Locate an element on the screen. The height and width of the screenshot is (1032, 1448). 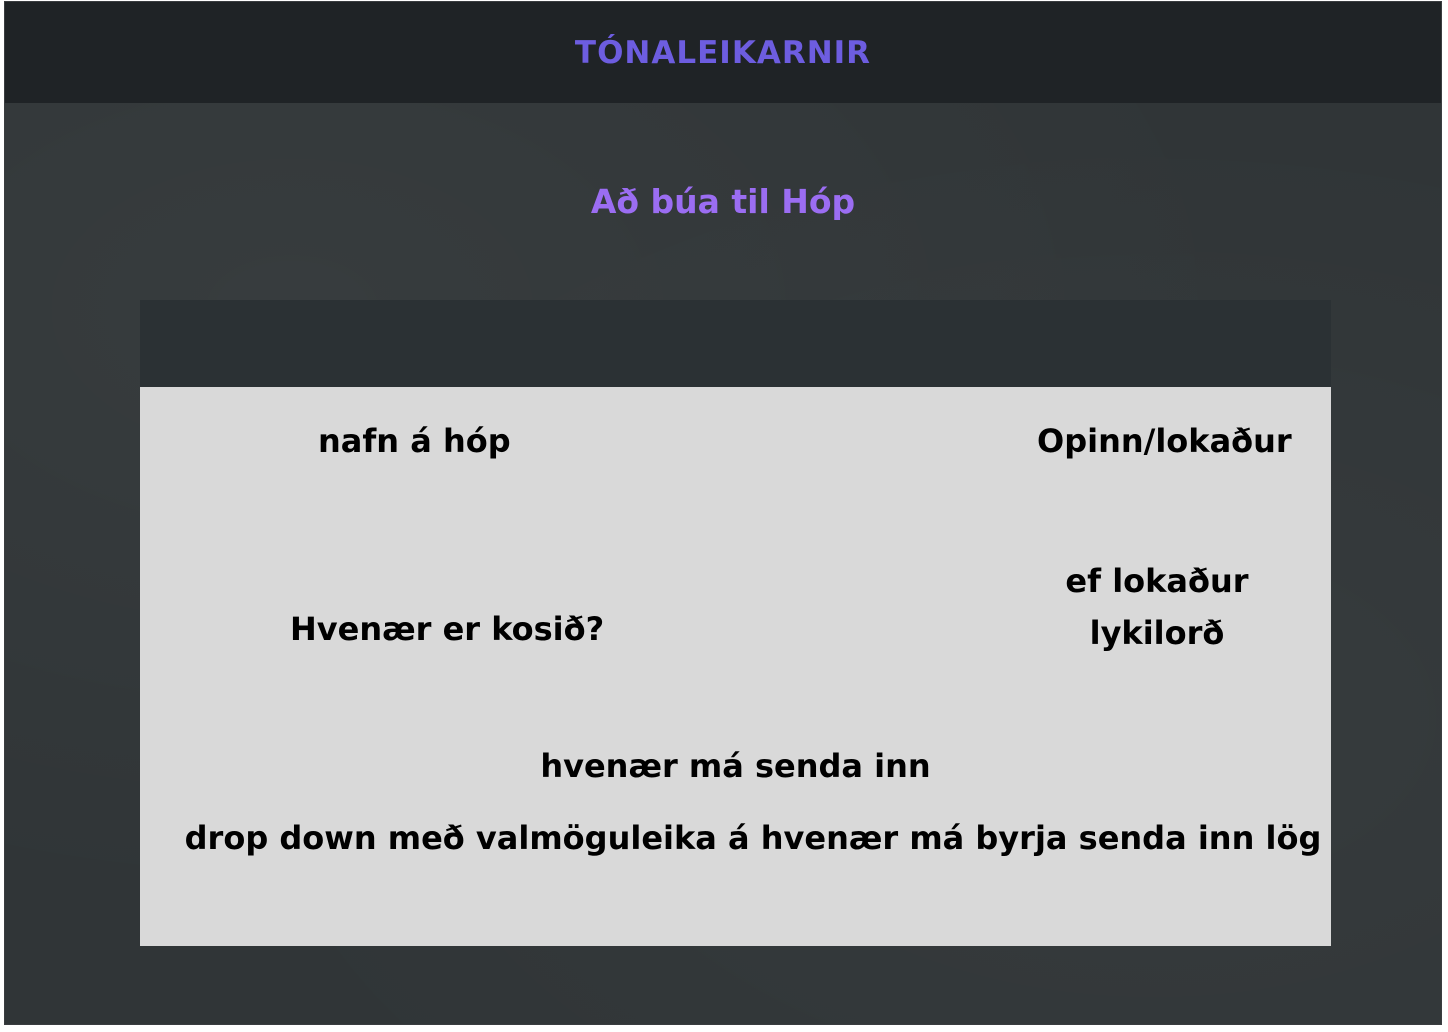
page-title: Að búa til Hóp is located at coordinates (723, 201).